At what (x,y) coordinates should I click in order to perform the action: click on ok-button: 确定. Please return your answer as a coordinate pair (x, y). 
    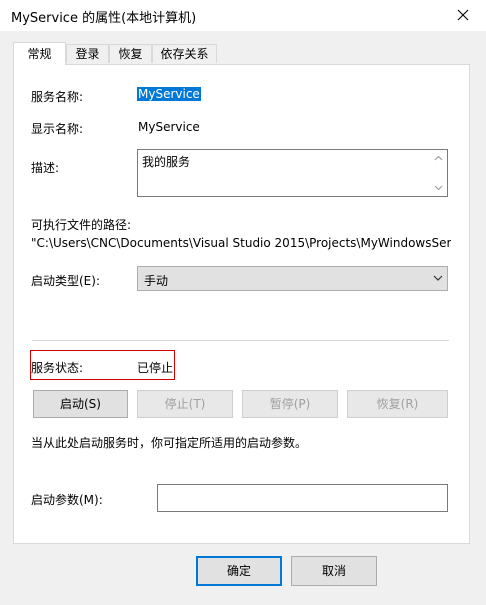
    Looking at the image, I should click on (239, 571).